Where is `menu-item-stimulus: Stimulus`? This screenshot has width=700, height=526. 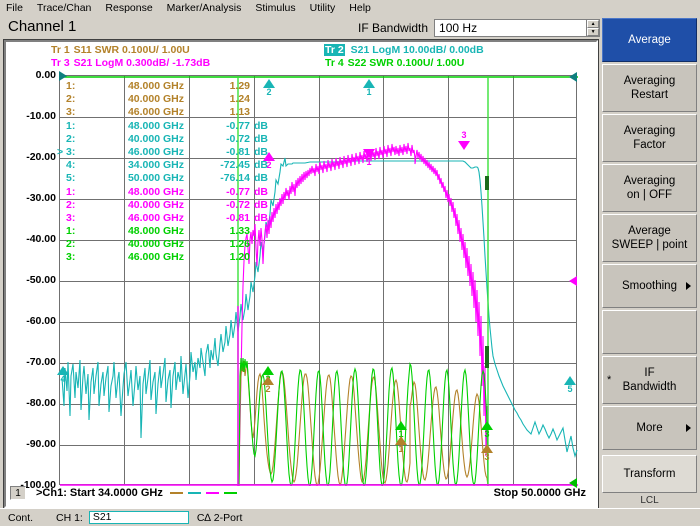
menu-item-stimulus: Stimulus is located at coordinates (275, 8).